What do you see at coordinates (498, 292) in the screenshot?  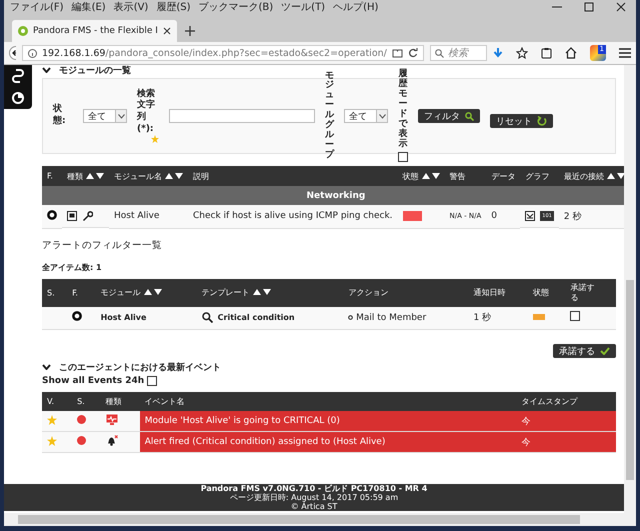 I see `column-header: 通知日時` at bounding box center [498, 292].